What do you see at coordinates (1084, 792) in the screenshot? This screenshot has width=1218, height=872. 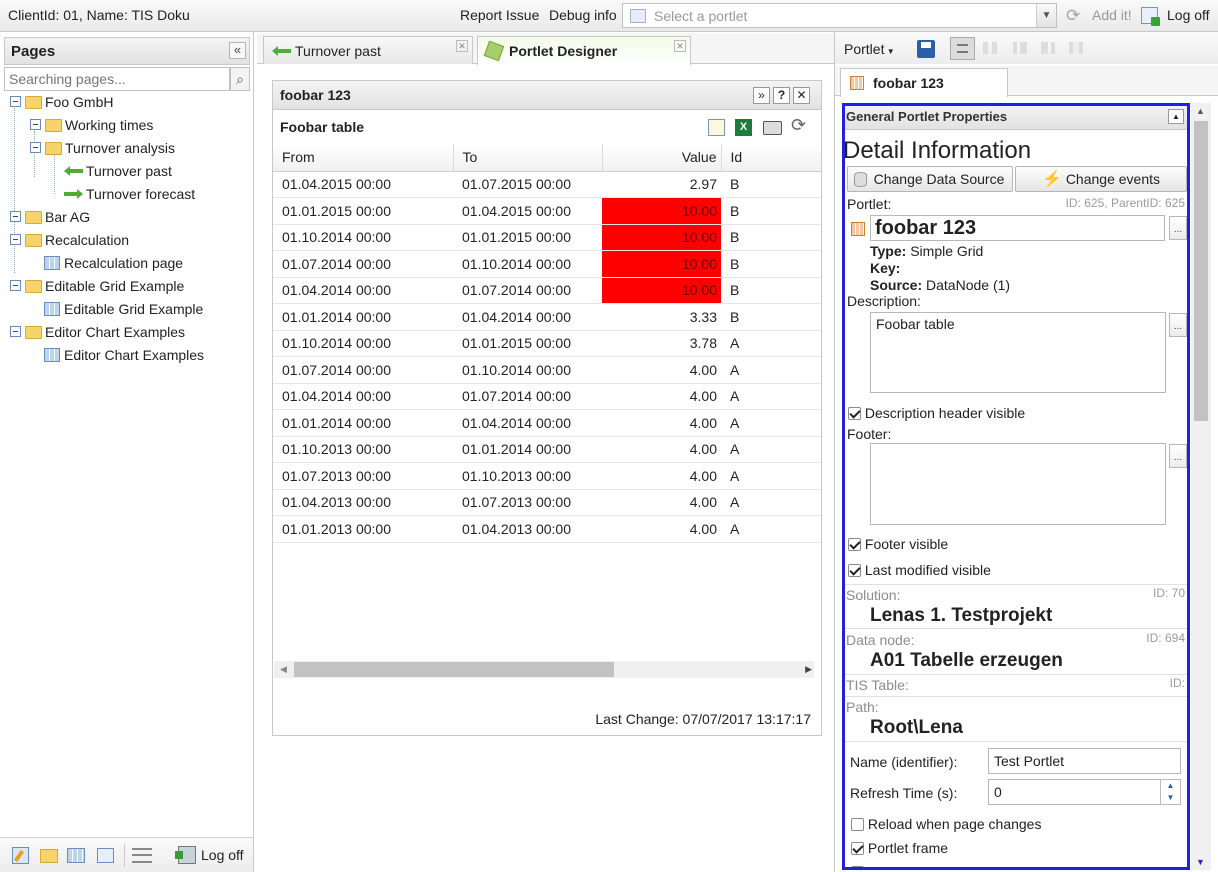 I see `refresh-time-input: 0 ▲ ▼` at bounding box center [1084, 792].